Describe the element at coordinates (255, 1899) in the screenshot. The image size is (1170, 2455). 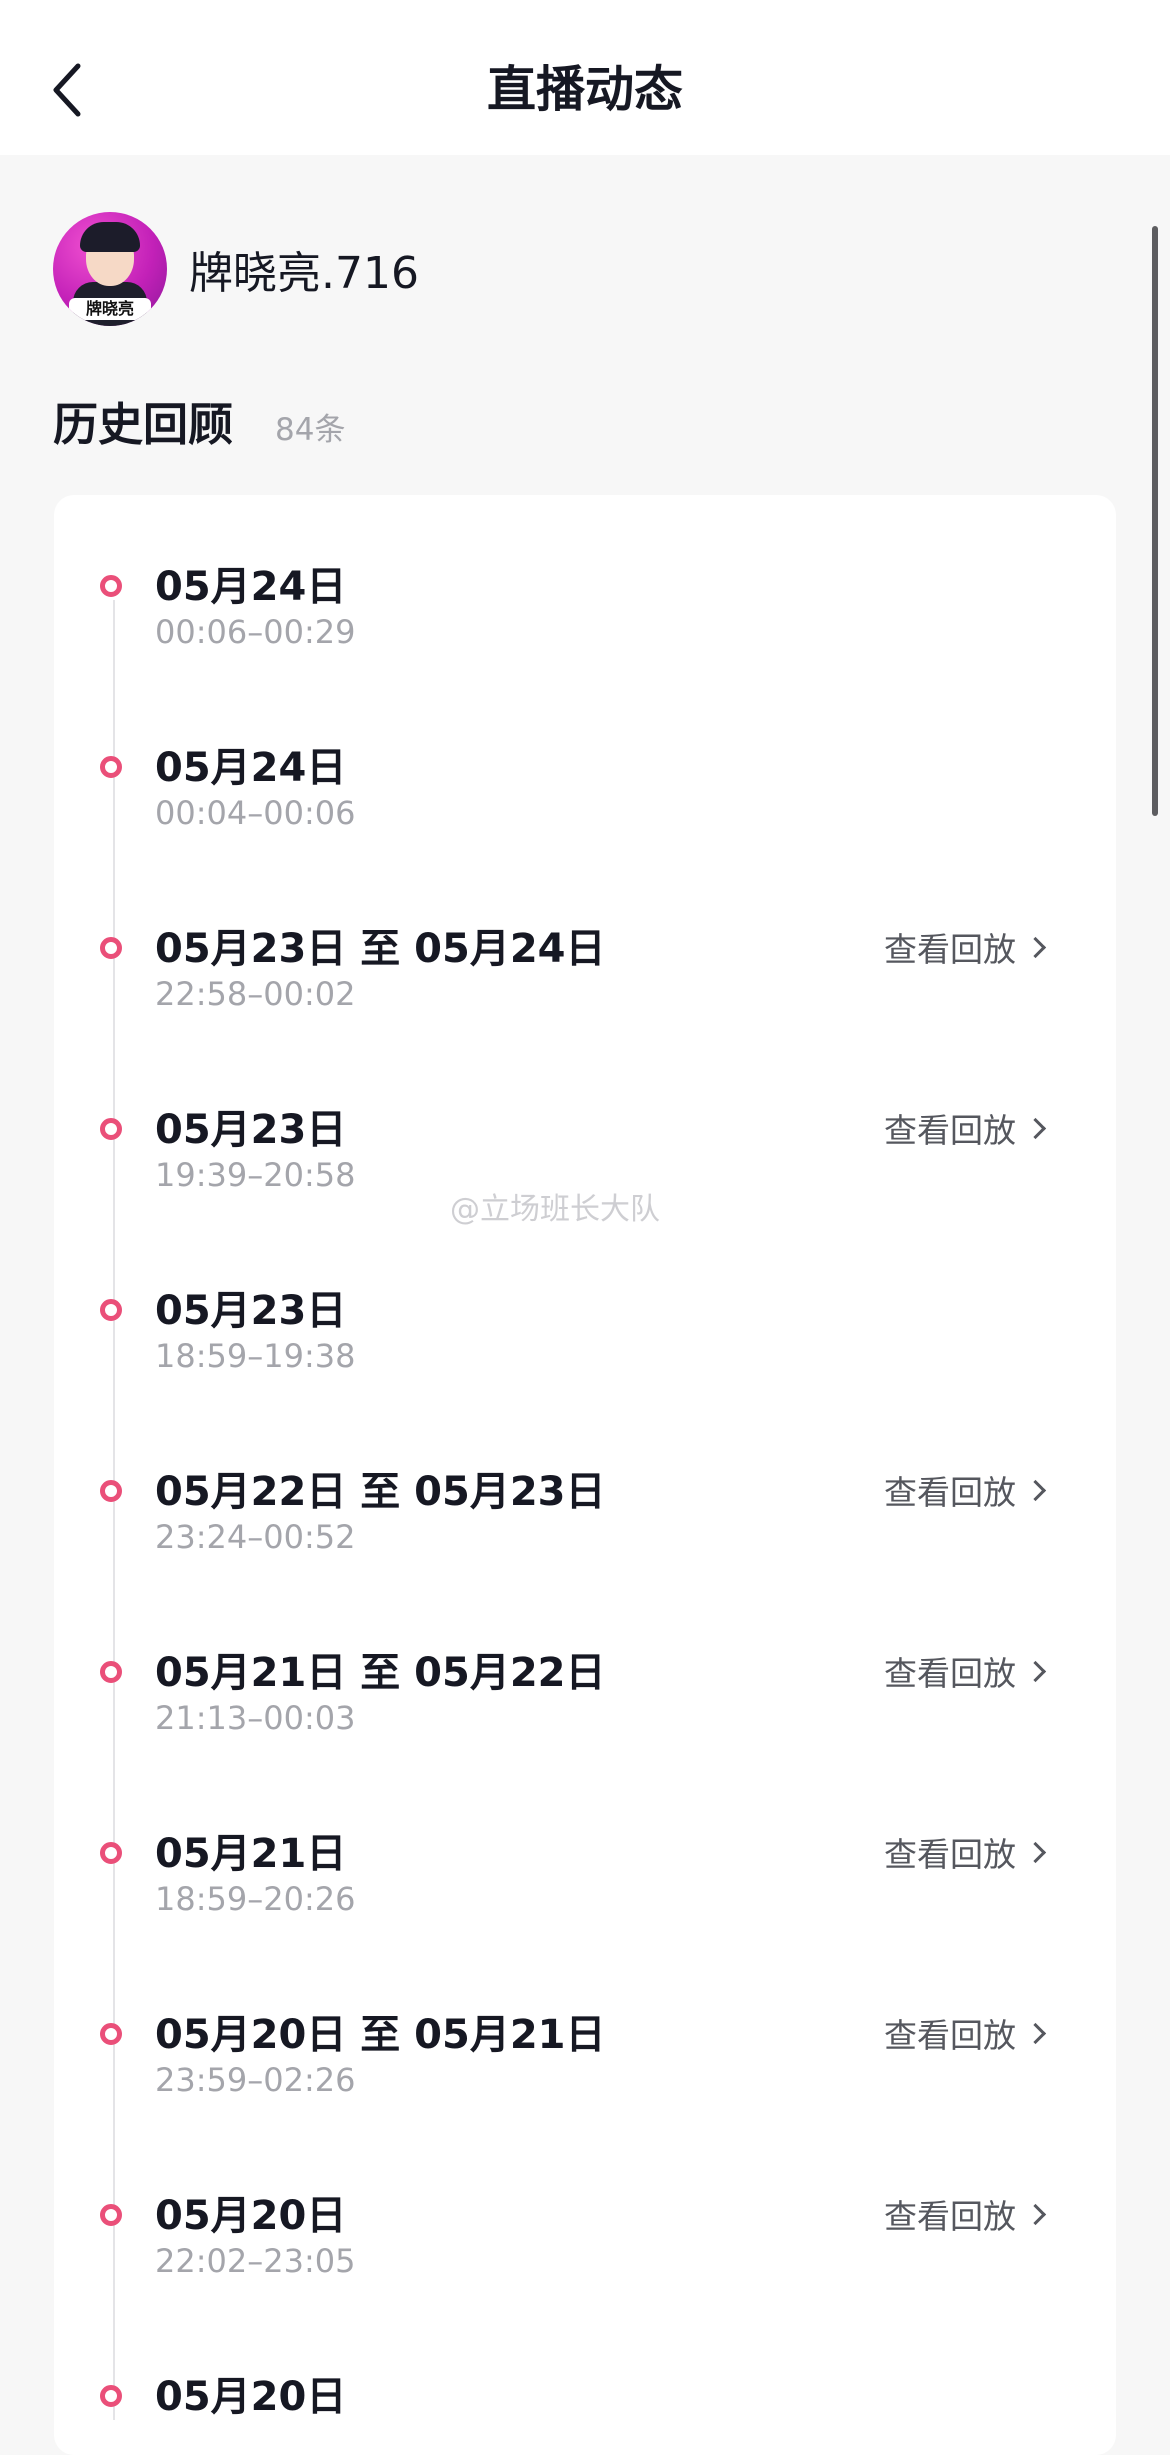
I see `timeline-time-range: 18:59–20:26` at that location.